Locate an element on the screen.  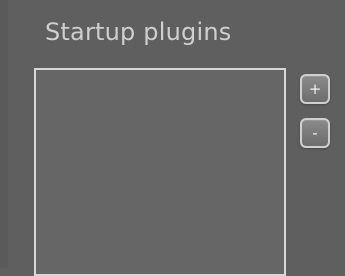
panel-left-edge is located at coordinates (4, 134).